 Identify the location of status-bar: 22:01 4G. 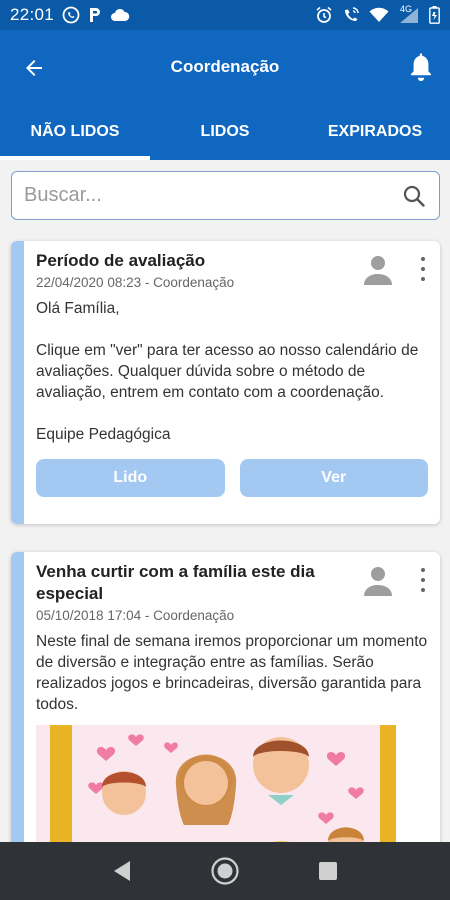
(225, 15).